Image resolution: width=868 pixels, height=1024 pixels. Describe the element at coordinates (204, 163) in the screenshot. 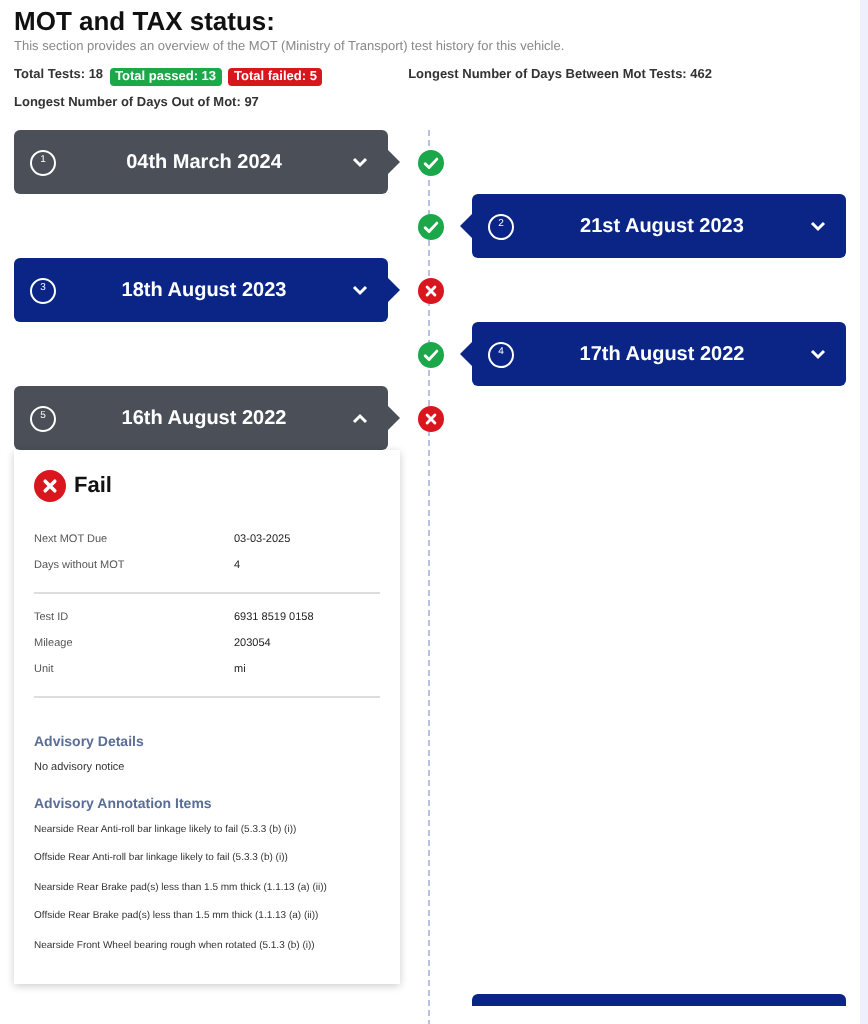

I see `test-date: 04th March 2024` at that location.